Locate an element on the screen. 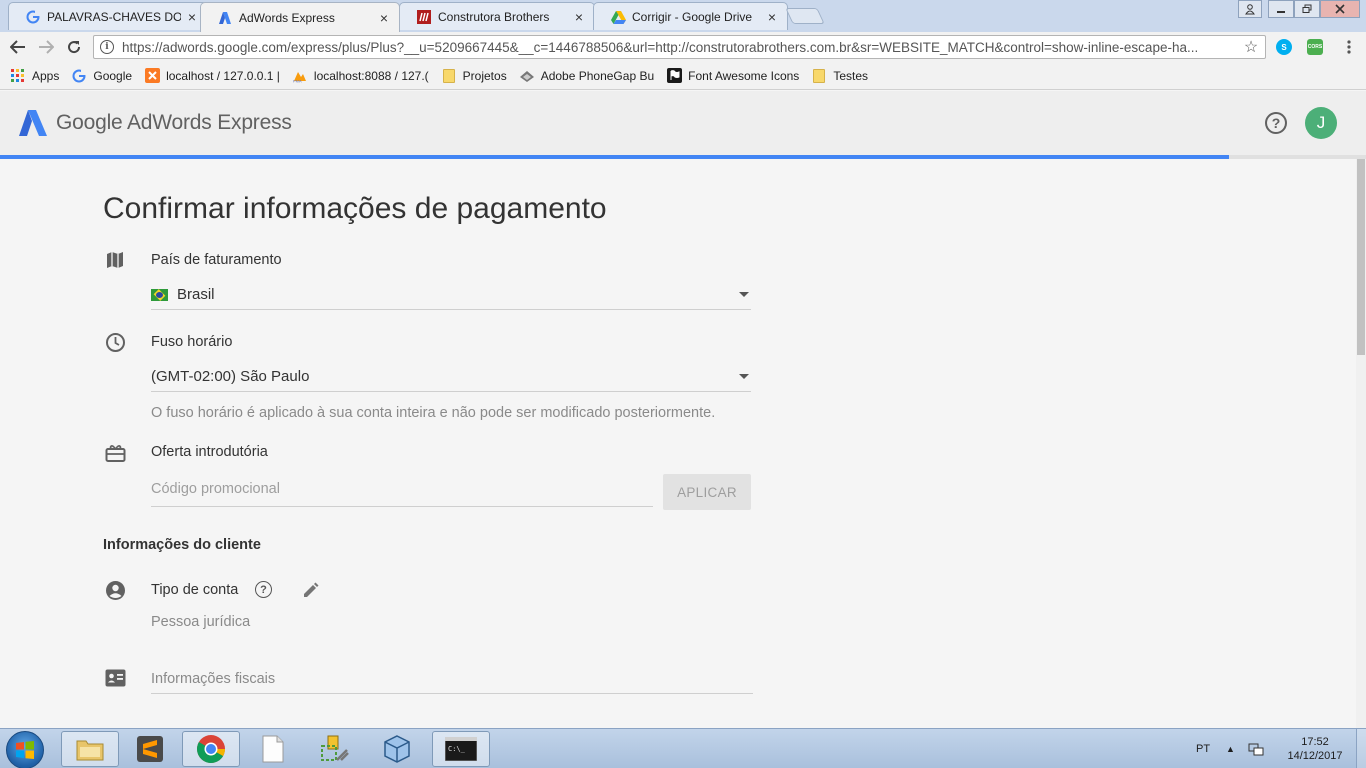  language-indicator: PT is located at coordinates (1203, 748).